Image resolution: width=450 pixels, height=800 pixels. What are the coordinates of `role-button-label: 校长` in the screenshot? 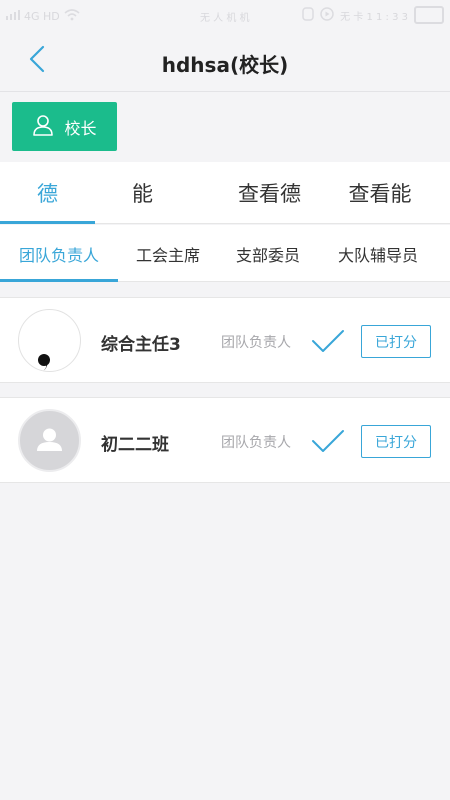 It's located at (80, 128).